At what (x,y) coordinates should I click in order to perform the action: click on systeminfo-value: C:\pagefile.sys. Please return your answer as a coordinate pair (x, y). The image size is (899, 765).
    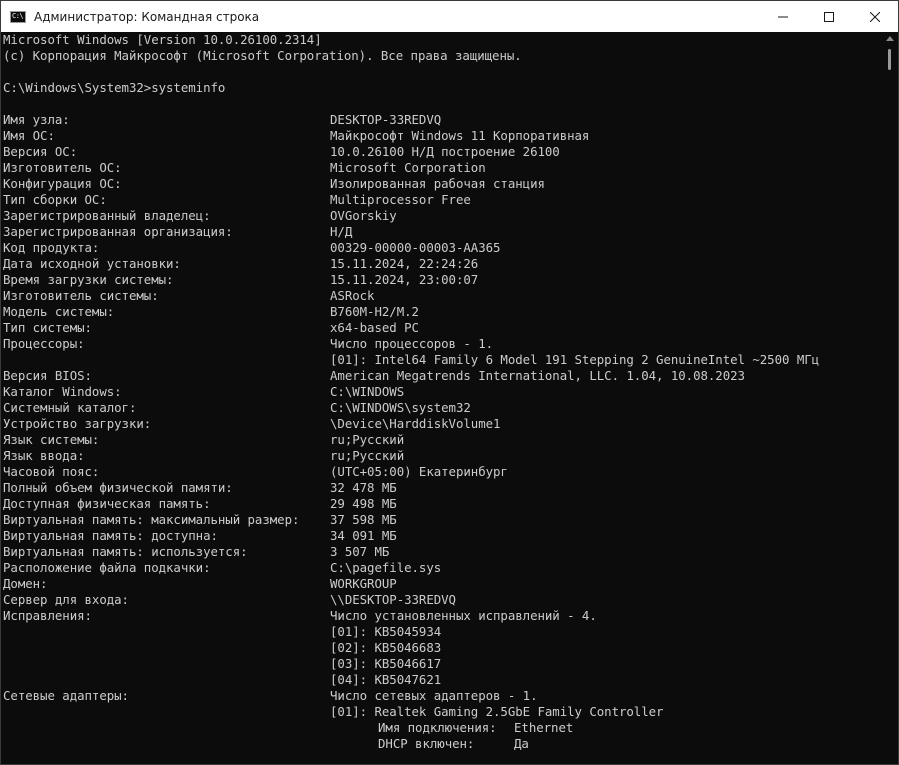
    Looking at the image, I should click on (386, 567).